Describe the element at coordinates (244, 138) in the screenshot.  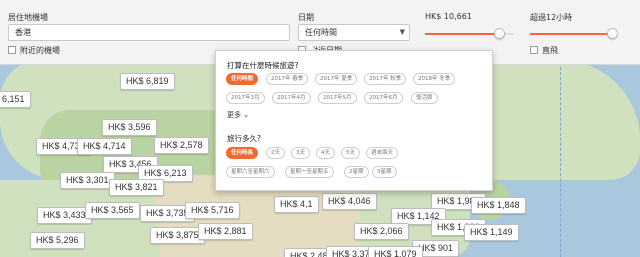
I see `trip-length-title: 旅行多久?` at that location.